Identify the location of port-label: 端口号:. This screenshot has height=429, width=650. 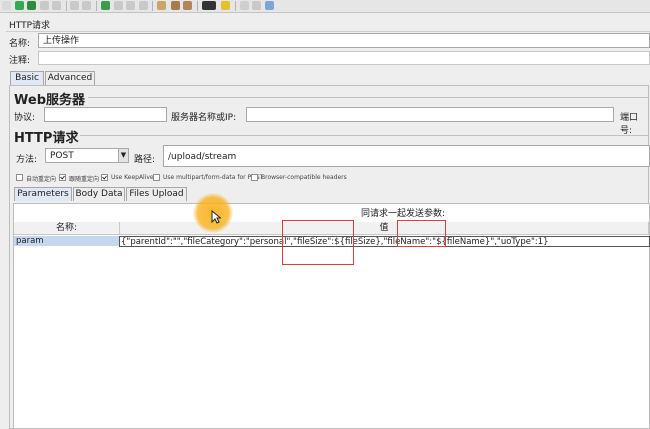
(629, 124).